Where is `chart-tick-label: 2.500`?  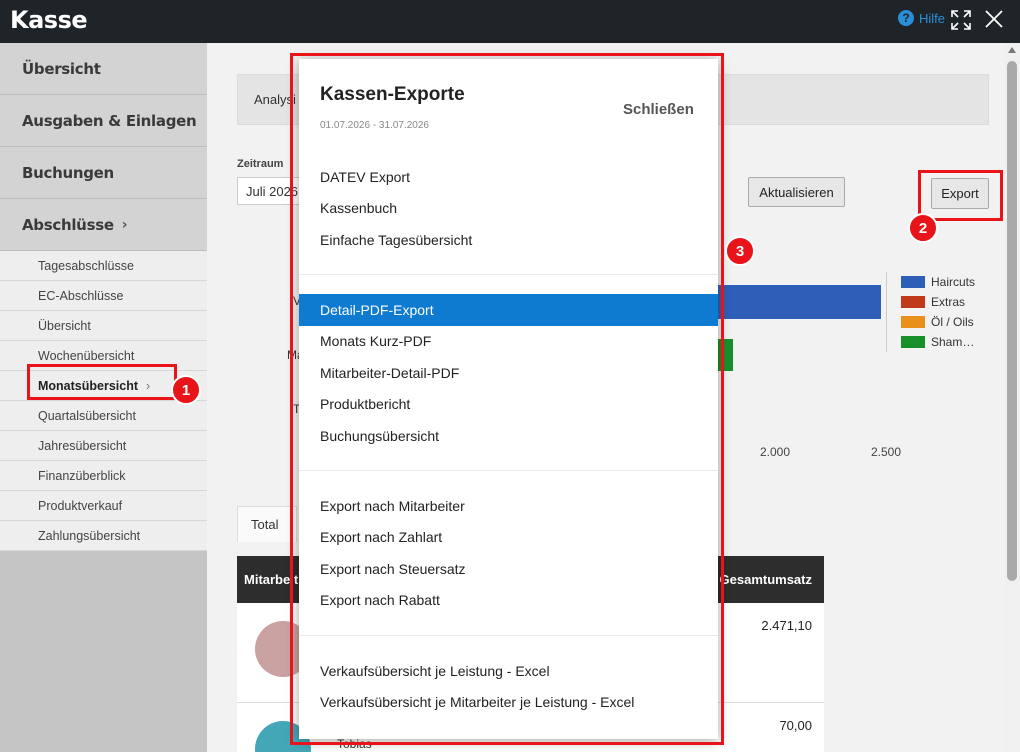
chart-tick-label: 2.500 is located at coordinates (886, 452).